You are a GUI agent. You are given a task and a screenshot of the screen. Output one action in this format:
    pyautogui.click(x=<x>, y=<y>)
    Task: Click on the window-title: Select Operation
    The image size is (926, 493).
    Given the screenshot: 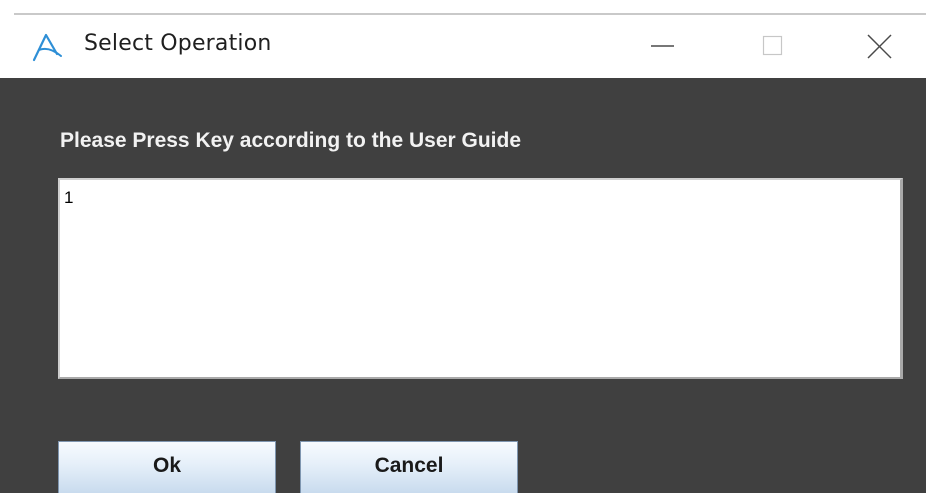 What is the action you would take?
    pyautogui.click(x=178, y=43)
    